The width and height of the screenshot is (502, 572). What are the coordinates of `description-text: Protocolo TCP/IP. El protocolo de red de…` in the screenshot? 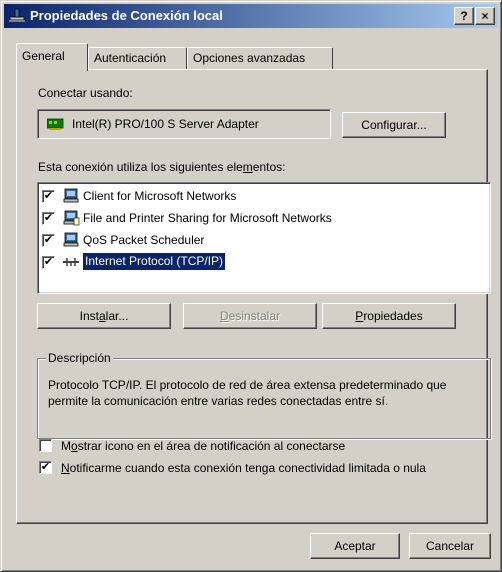 It's located at (247, 393).